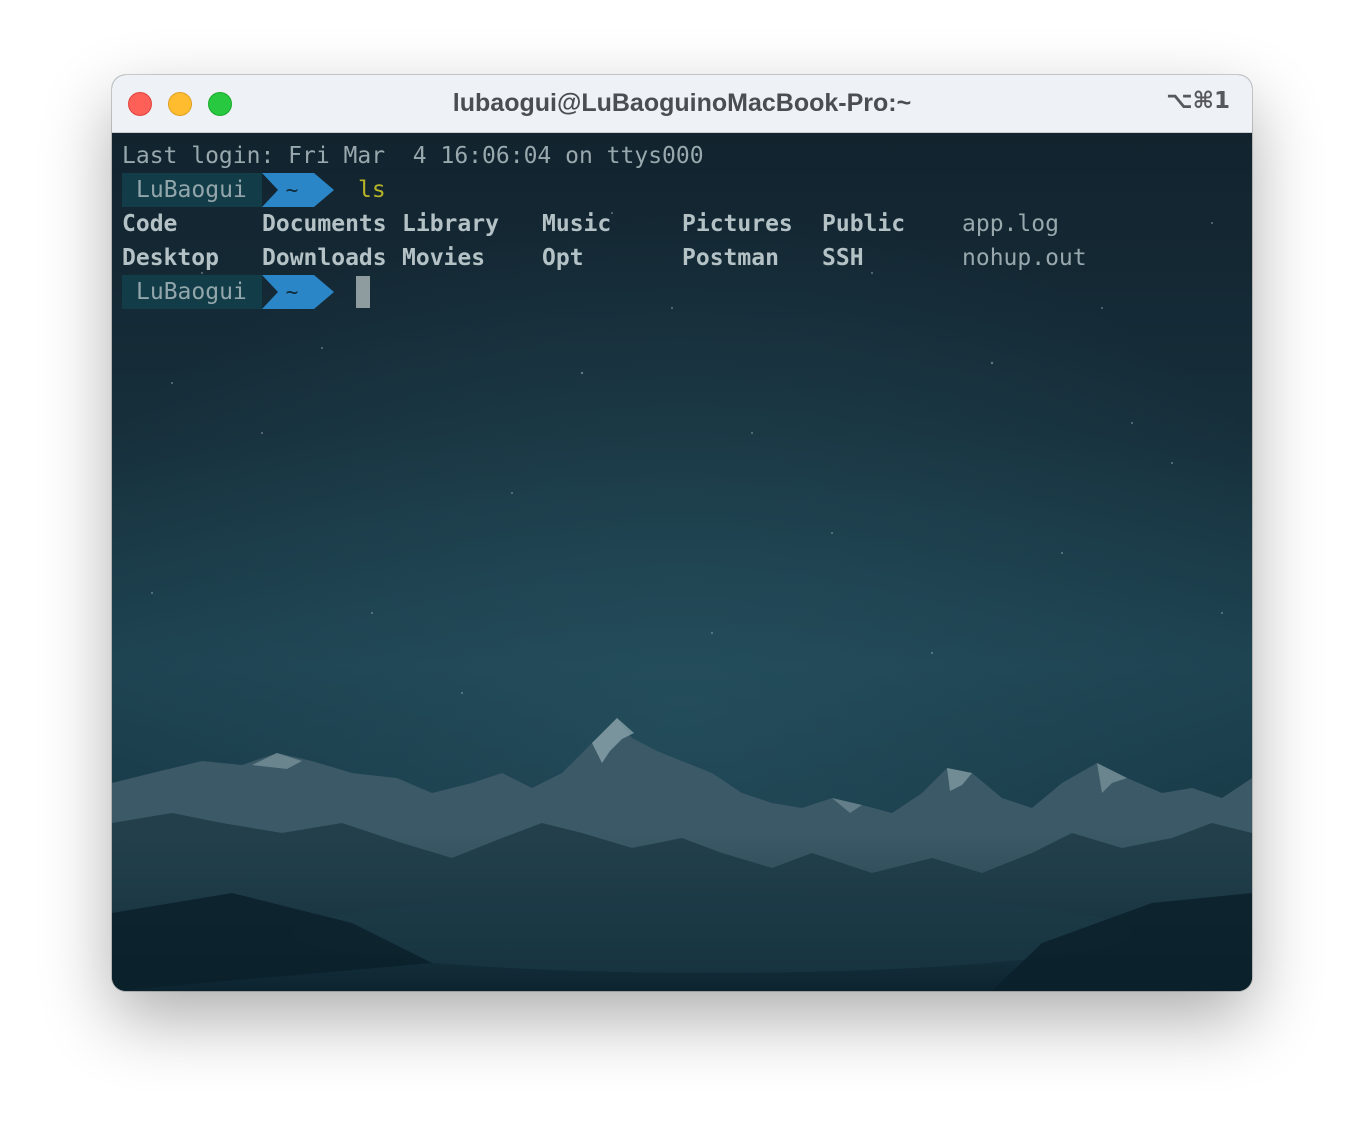  What do you see at coordinates (444, 258) in the screenshot?
I see `listing-entry: Movies` at bounding box center [444, 258].